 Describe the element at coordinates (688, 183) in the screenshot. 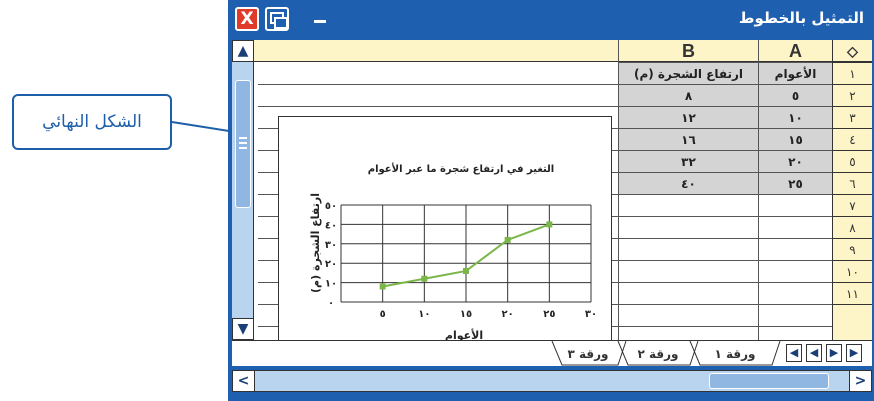

I see `cell-b6: ٤٠` at that location.